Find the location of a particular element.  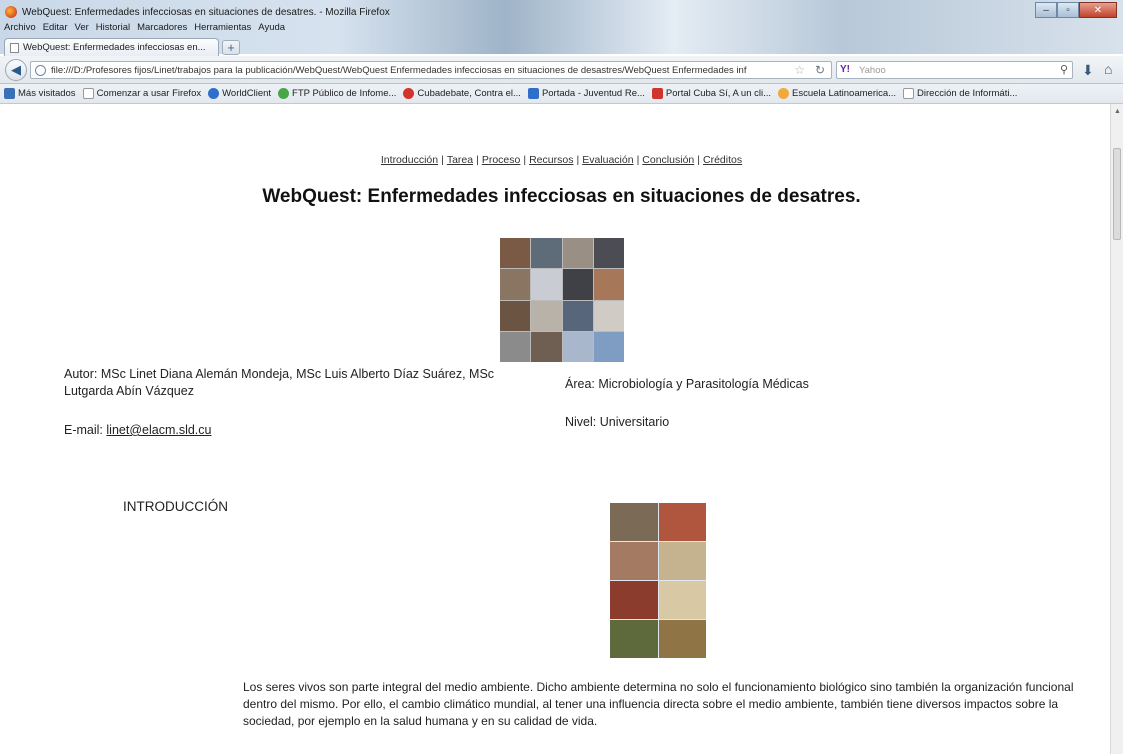

close-button: ✕ is located at coordinates (1098, 10).